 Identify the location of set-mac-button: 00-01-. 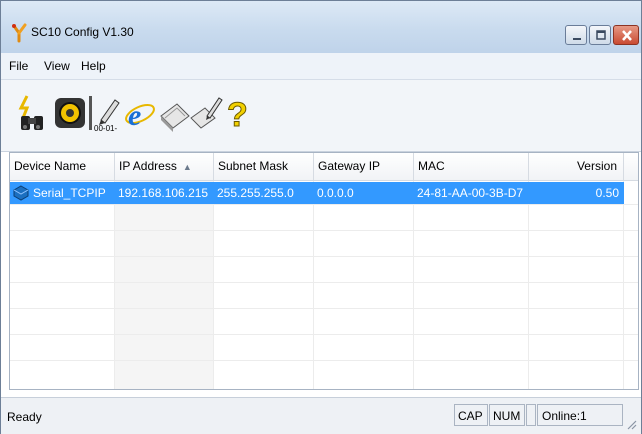
(106, 113).